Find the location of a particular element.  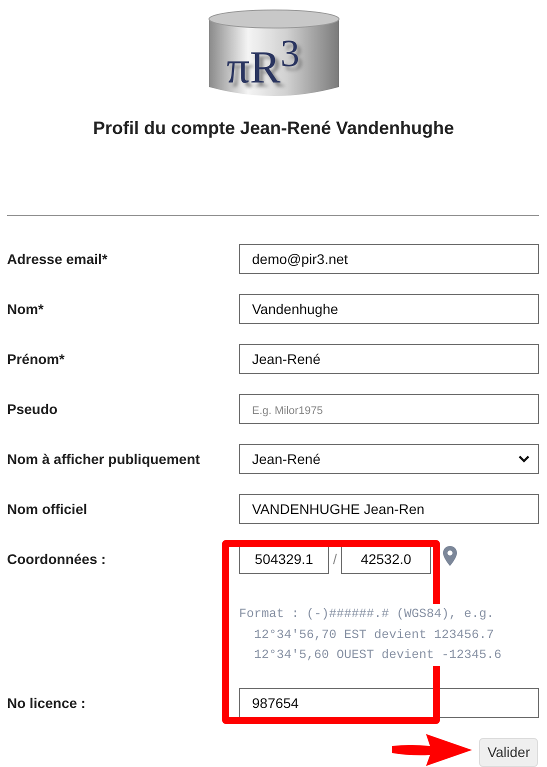

chevron-down-icon is located at coordinates (524, 459).